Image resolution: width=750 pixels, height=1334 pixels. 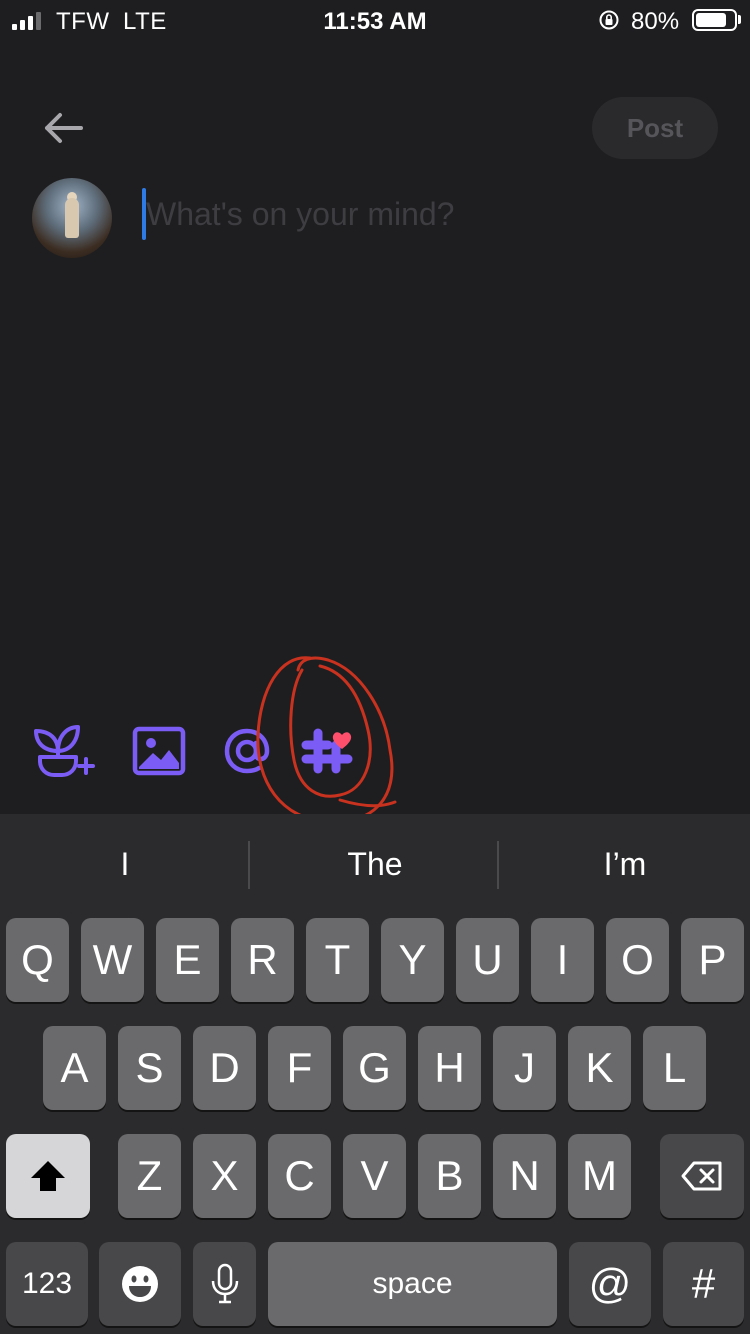 I want to click on hashtag-button, so click(x=329, y=751).